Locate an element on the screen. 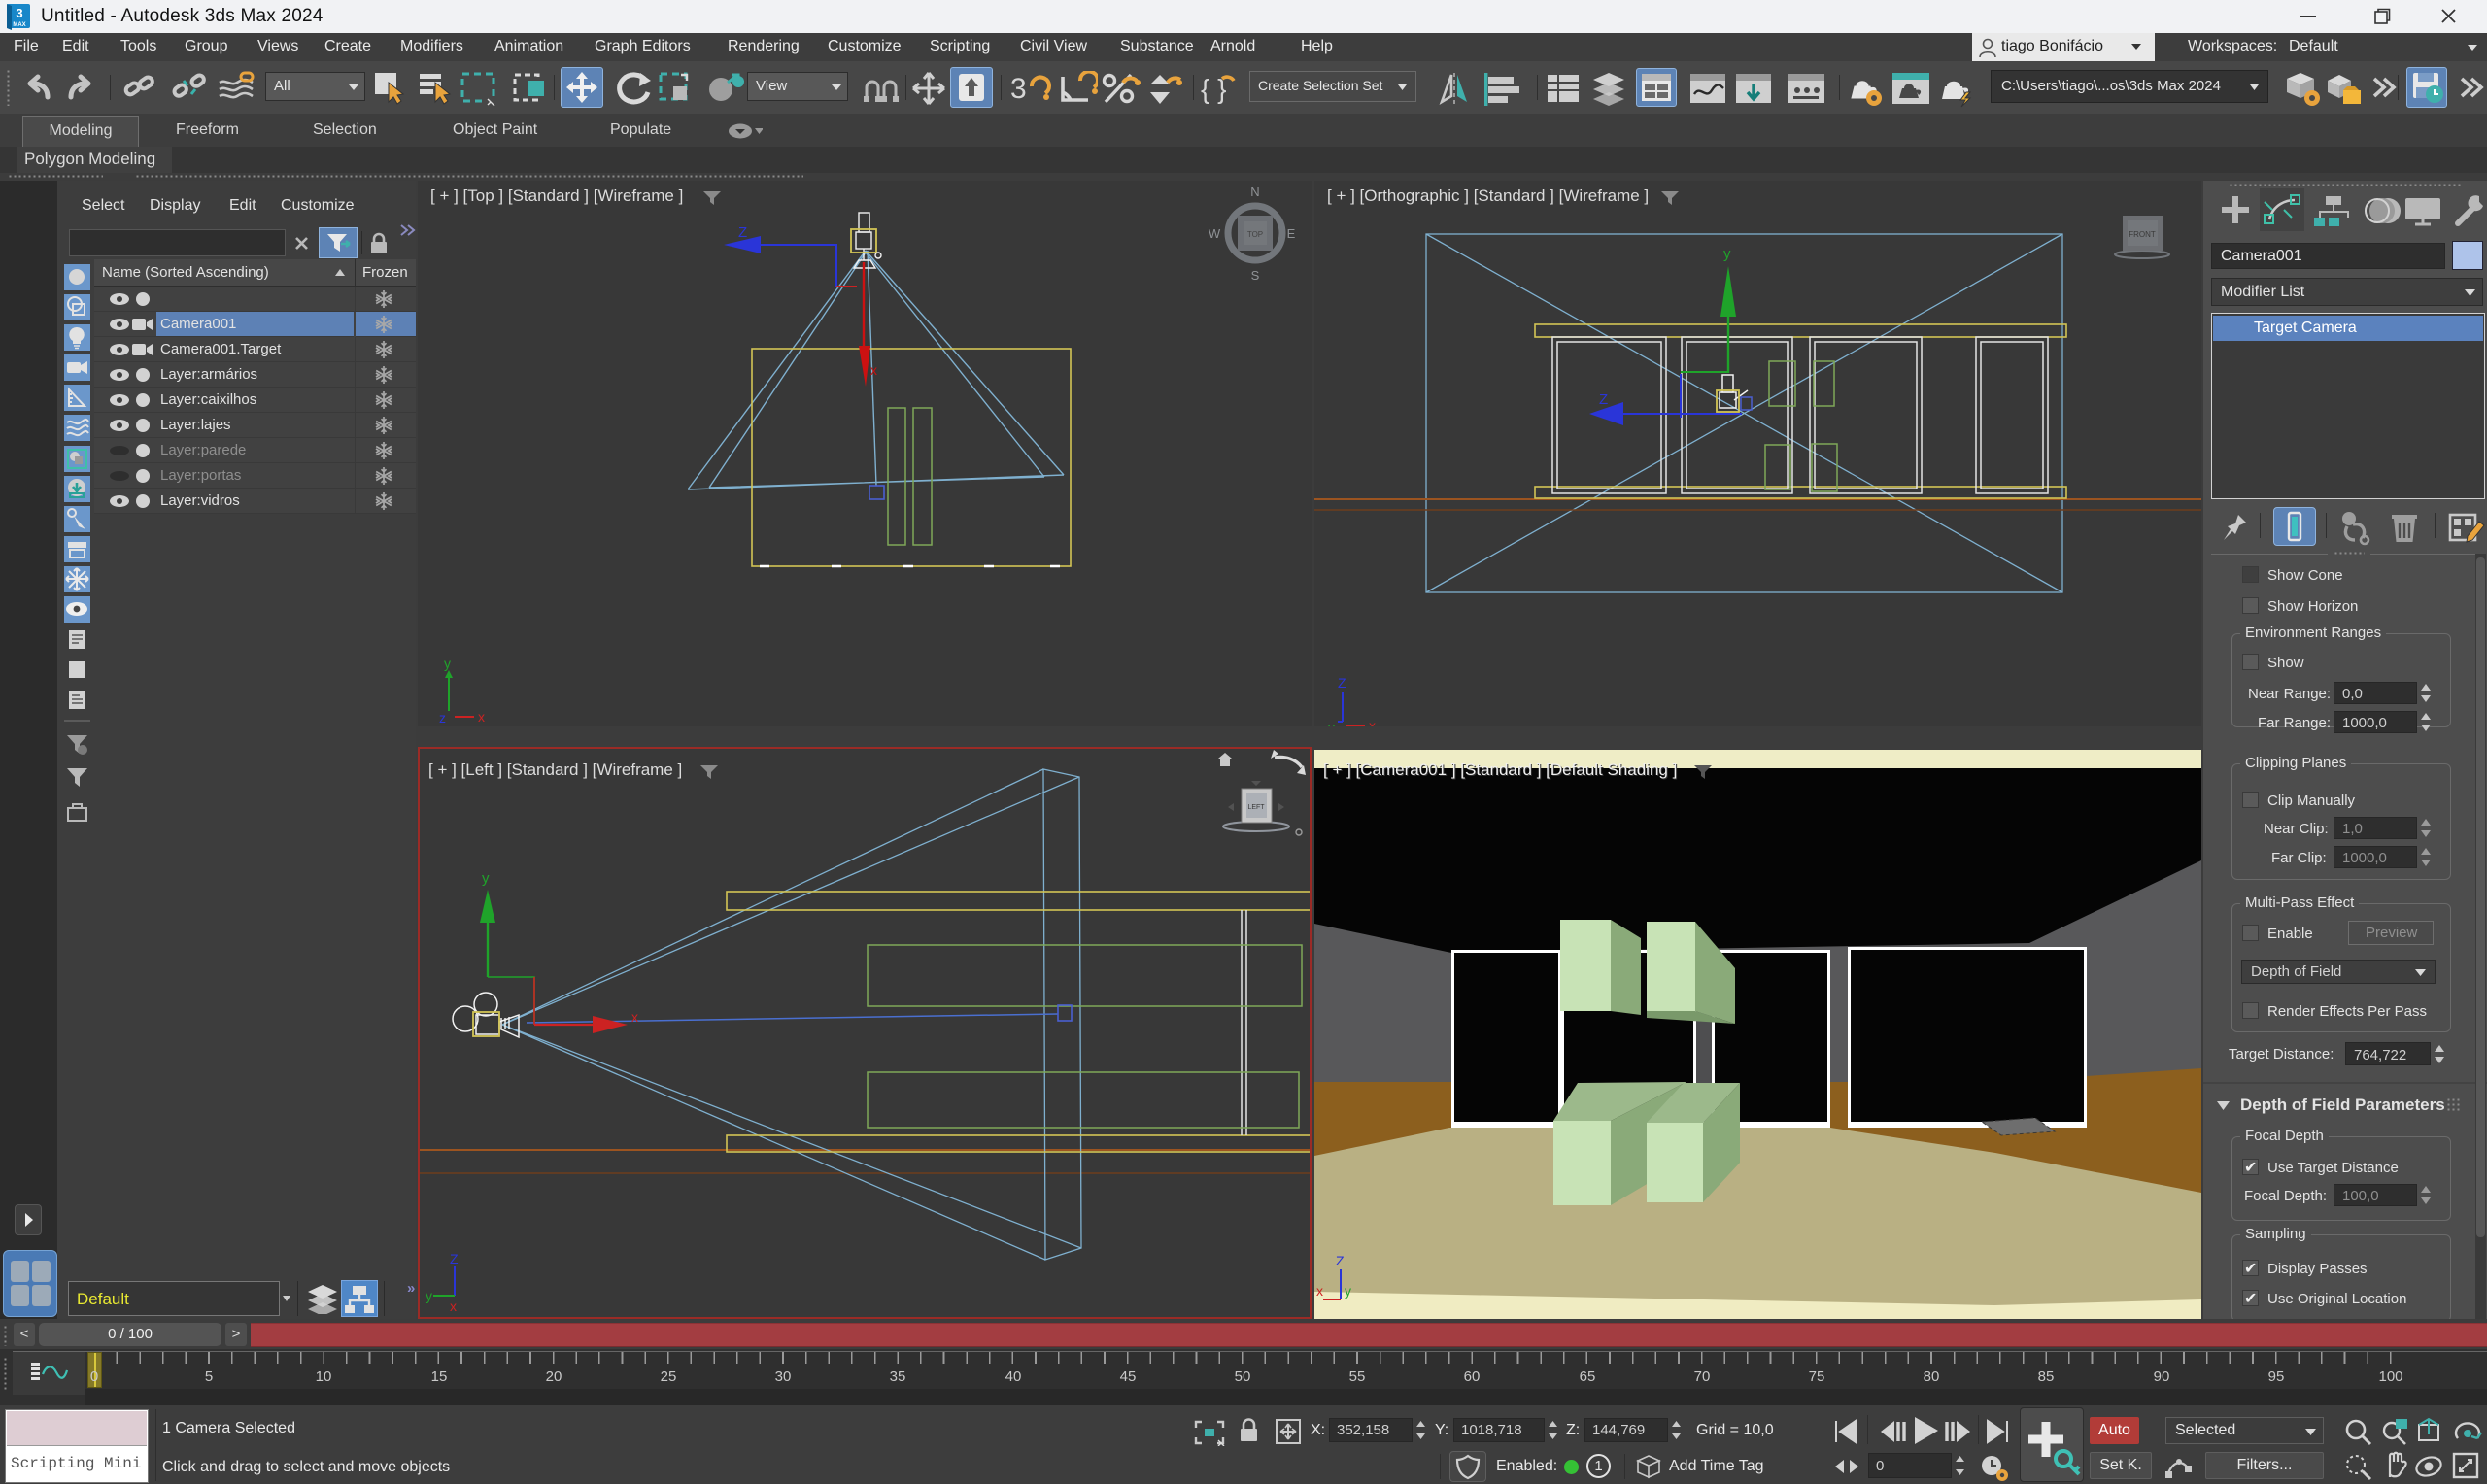 The width and height of the screenshot is (2487, 1484). svg-text: FRONT is located at coordinates (2142, 234).